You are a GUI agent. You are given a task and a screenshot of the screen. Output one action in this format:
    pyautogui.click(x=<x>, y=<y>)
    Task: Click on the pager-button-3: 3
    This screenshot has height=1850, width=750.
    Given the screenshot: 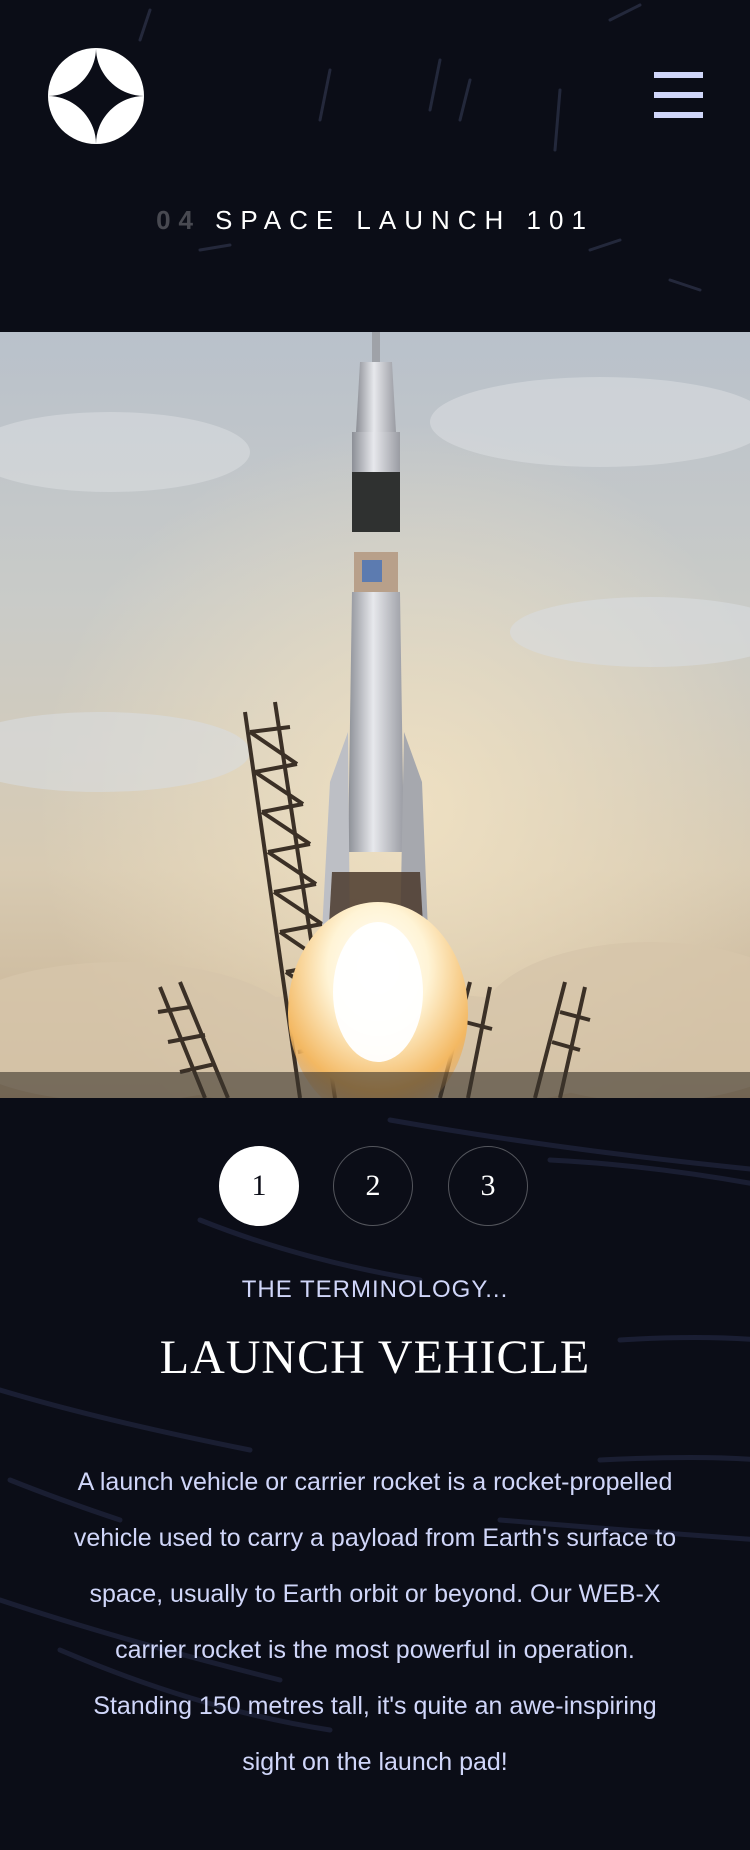 What is the action you would take?
    pyautogui.click(x=488, y=1186)
    